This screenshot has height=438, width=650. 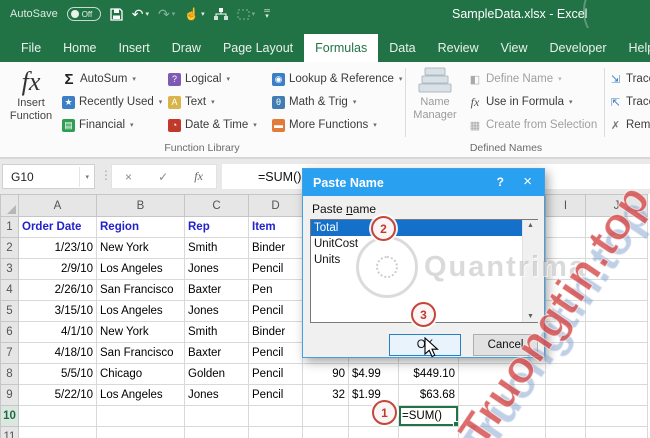 What do you see at coordinates (275, 290) in the screenshot?
I see `cell-D4: Pen` at bounding box center [275, 290].